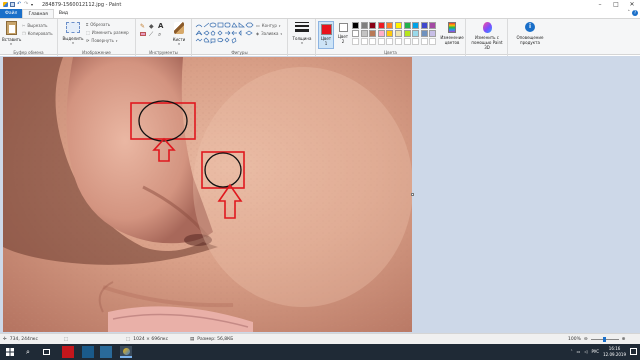 The height and width of the screenshot is (360, 640). Describe the element at coordinates (343, 27) in the screenshot. I see `color2-swatch` at that location.